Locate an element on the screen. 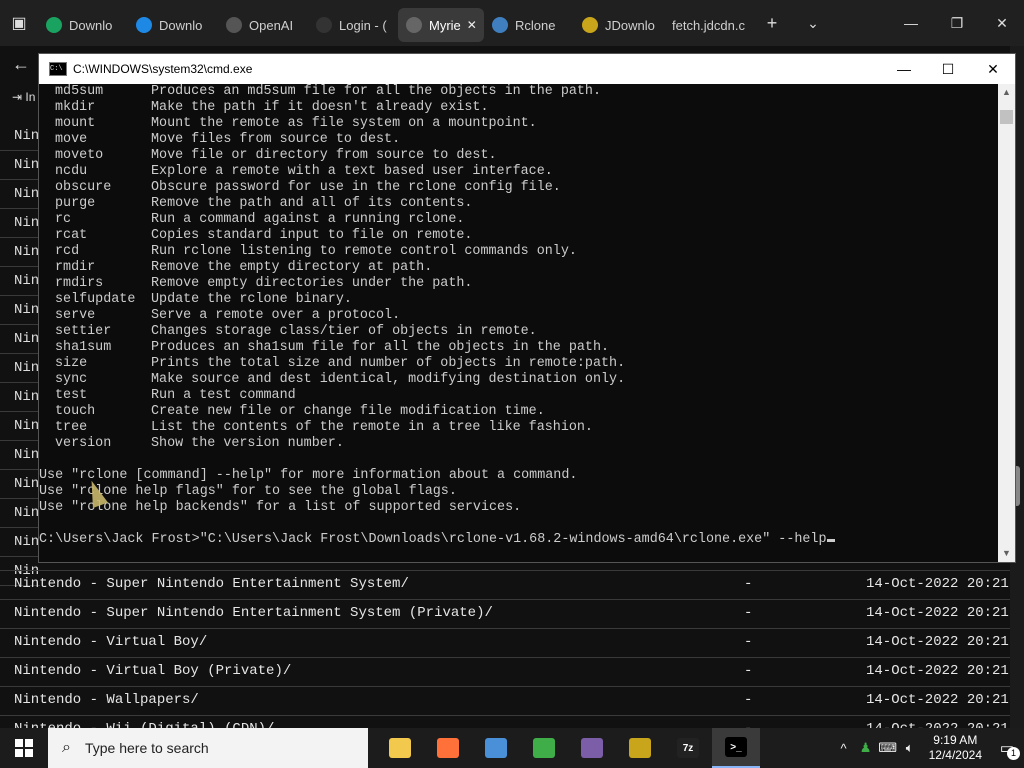  tab-4: Myrie ✕ is located at coordinates (441, 25).